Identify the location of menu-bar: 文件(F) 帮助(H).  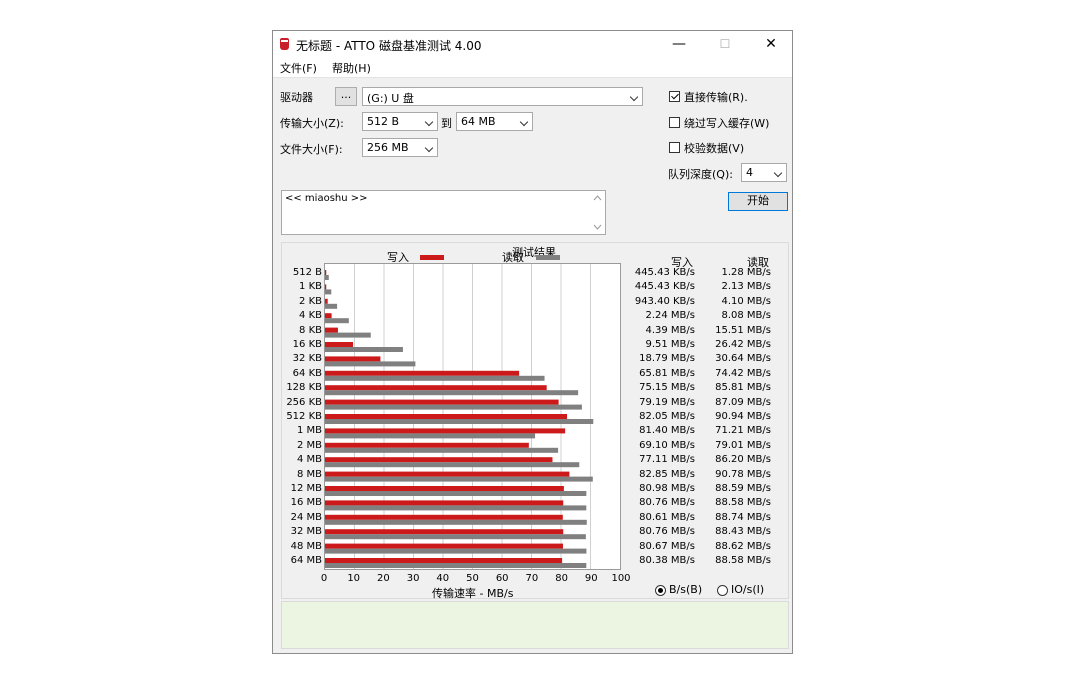
(532, 68).